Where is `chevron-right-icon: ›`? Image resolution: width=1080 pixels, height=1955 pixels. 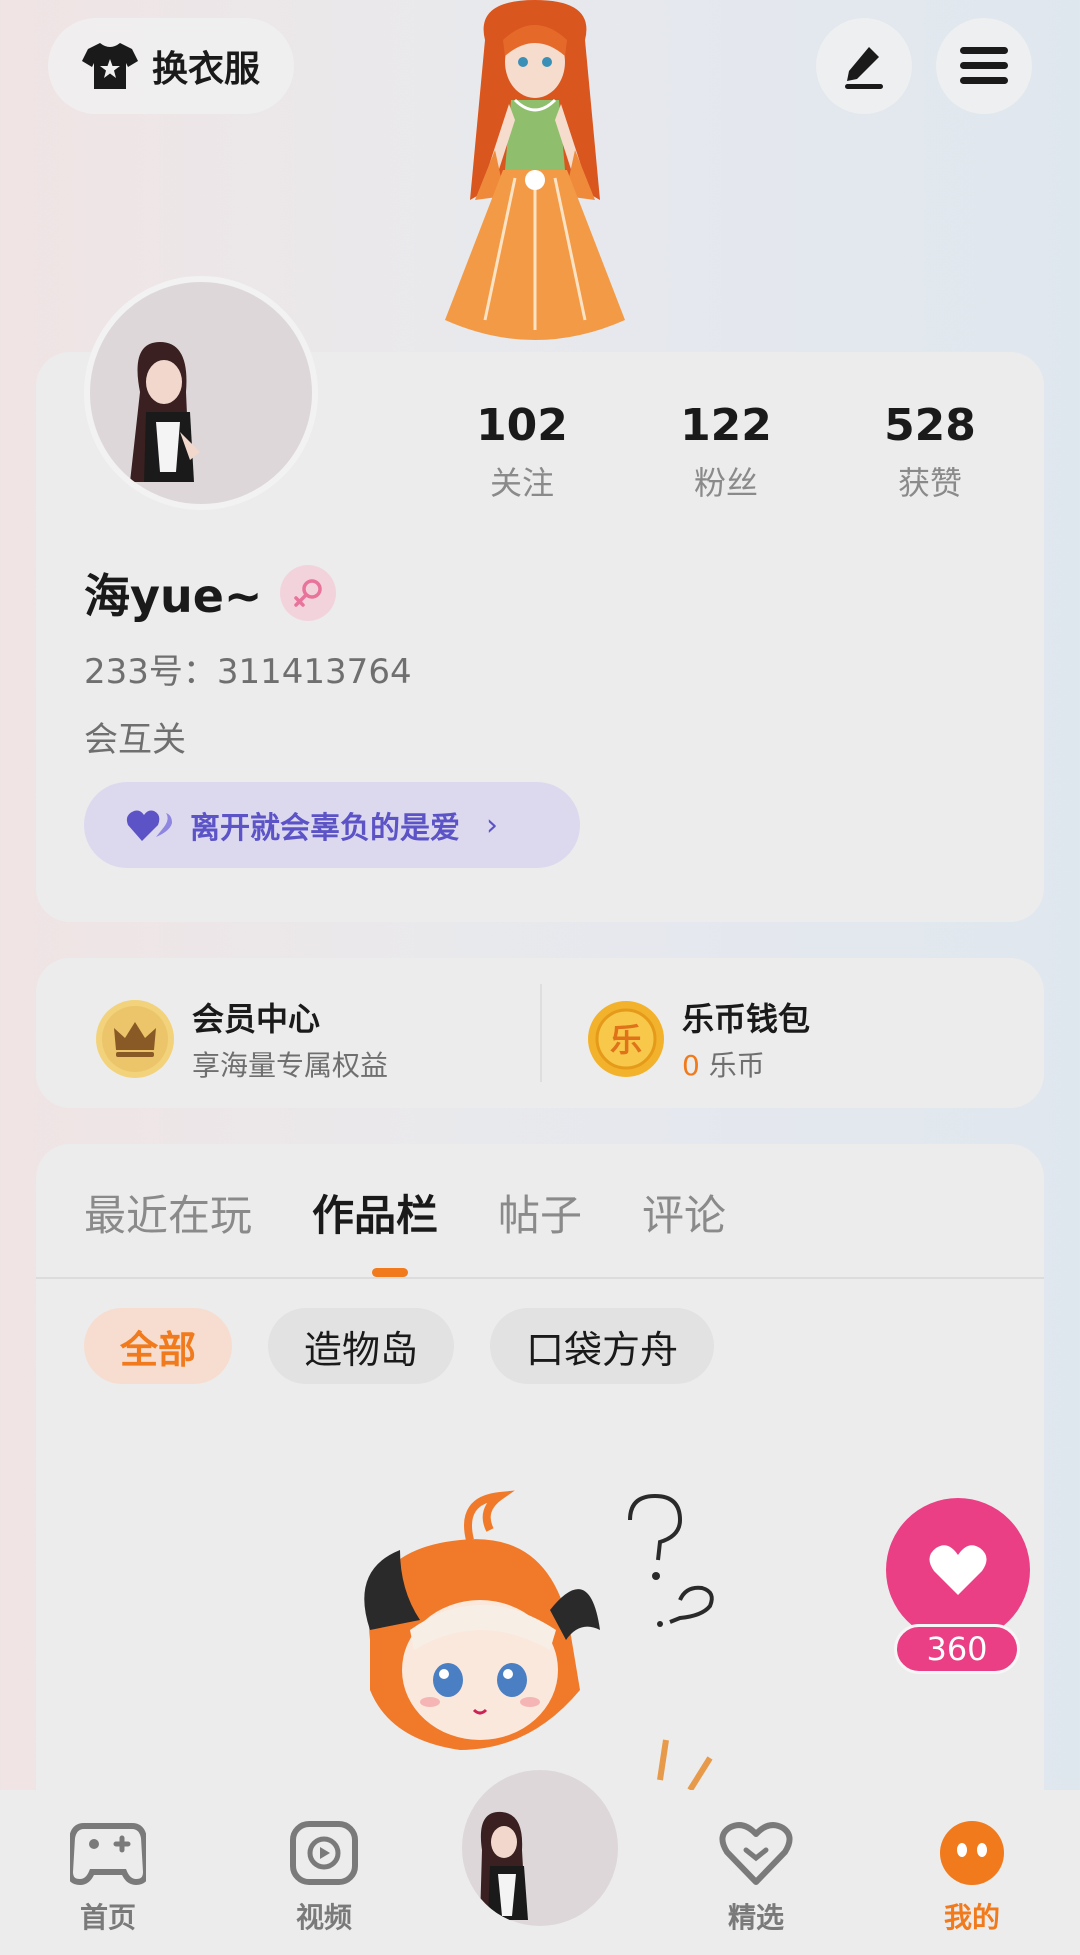 chevron-right-icon: › is located at coordinates (492, 825).